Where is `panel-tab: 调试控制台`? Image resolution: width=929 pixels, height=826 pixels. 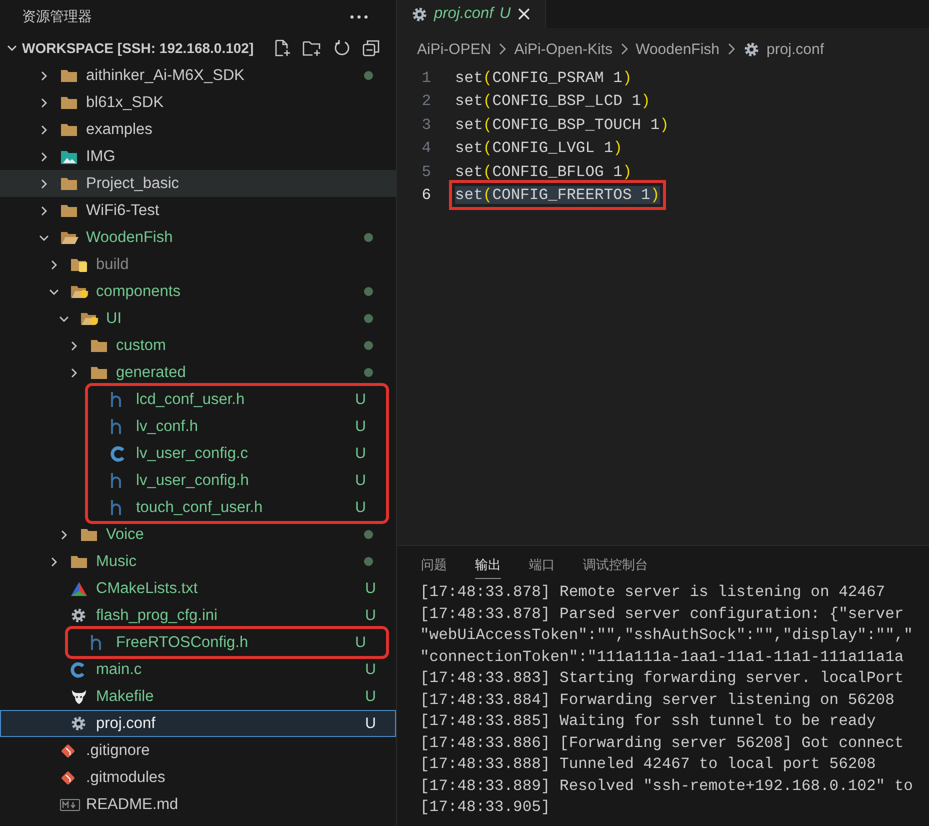 panel-tab: 调试控制台 is located at coordinates (615, 567).